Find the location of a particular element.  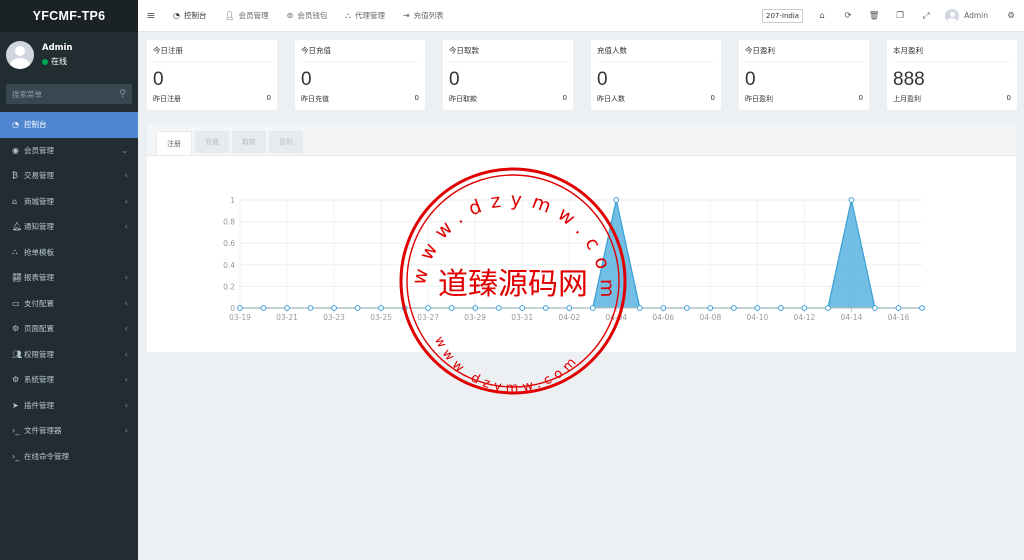

sidebar-item-label: 报表管理 is located at coordinates (39, 278).